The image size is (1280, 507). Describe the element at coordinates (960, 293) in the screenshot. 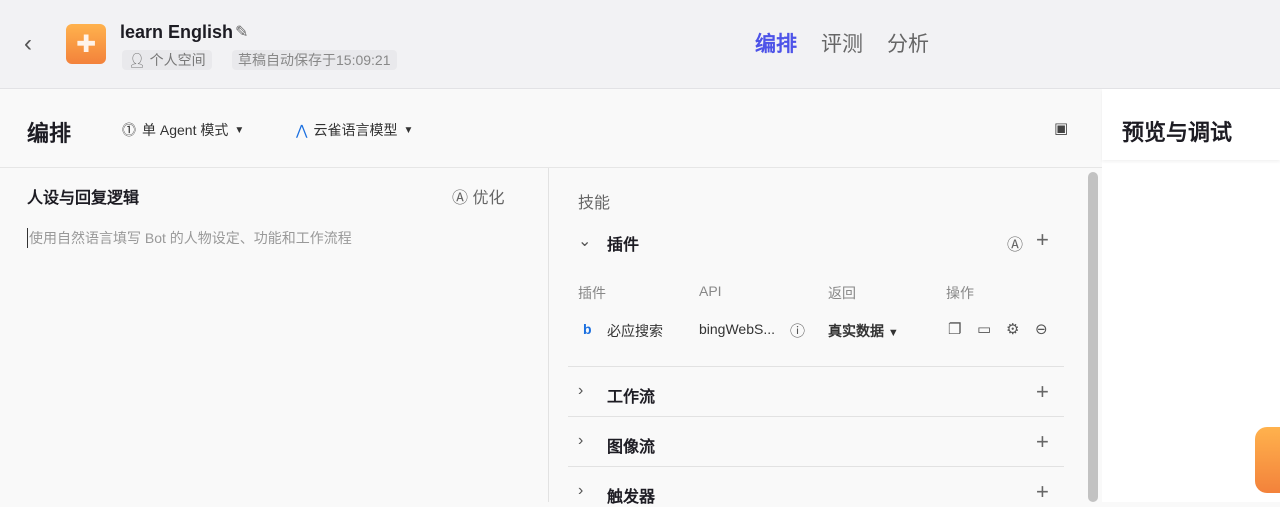

I see `col-actions: 操作` at that location.